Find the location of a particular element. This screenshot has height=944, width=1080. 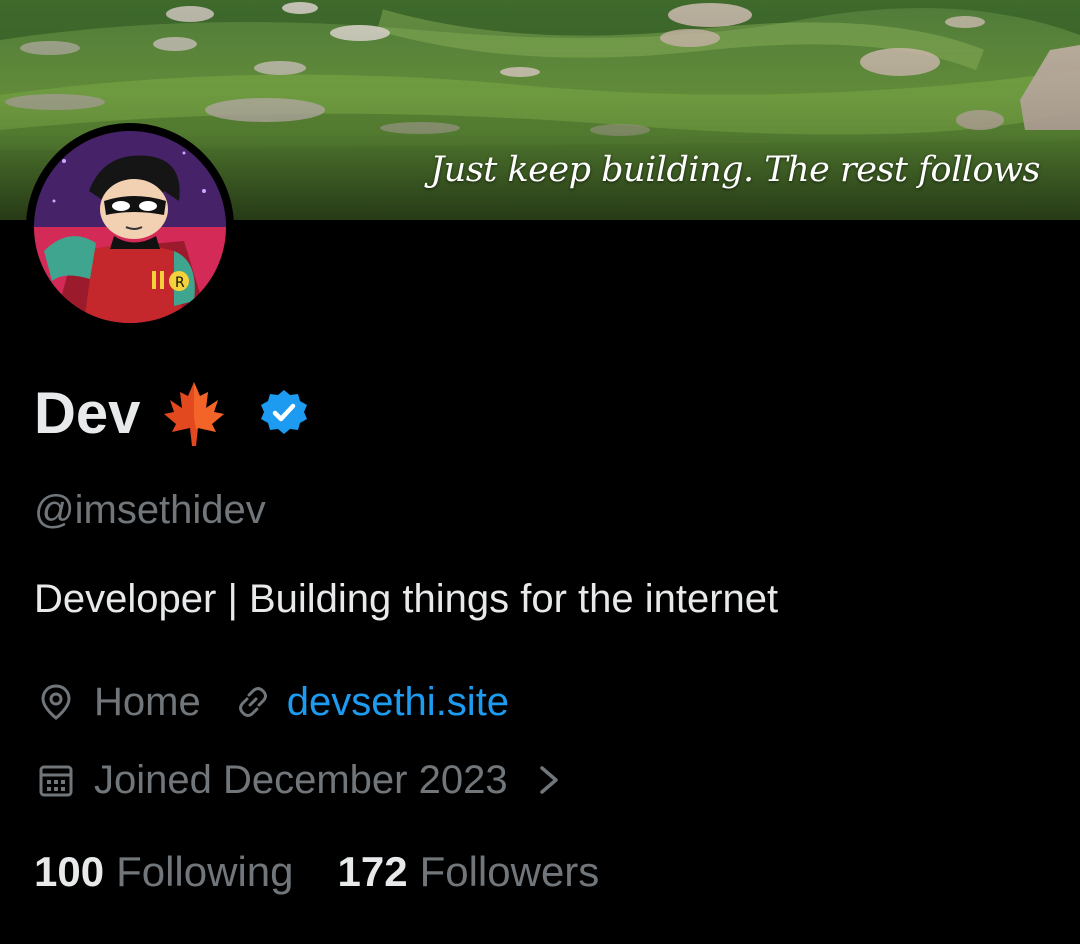

followers-label: Followers is located at coordinates (509, 871).